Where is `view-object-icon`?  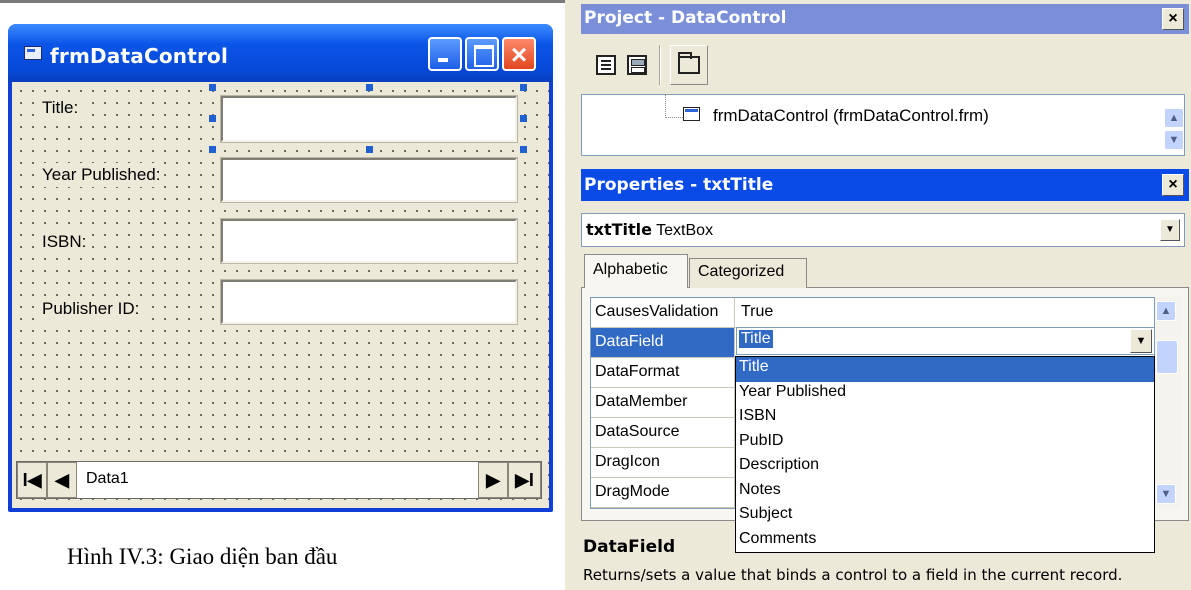
view-object-icon is located at coordinates (637, 65).